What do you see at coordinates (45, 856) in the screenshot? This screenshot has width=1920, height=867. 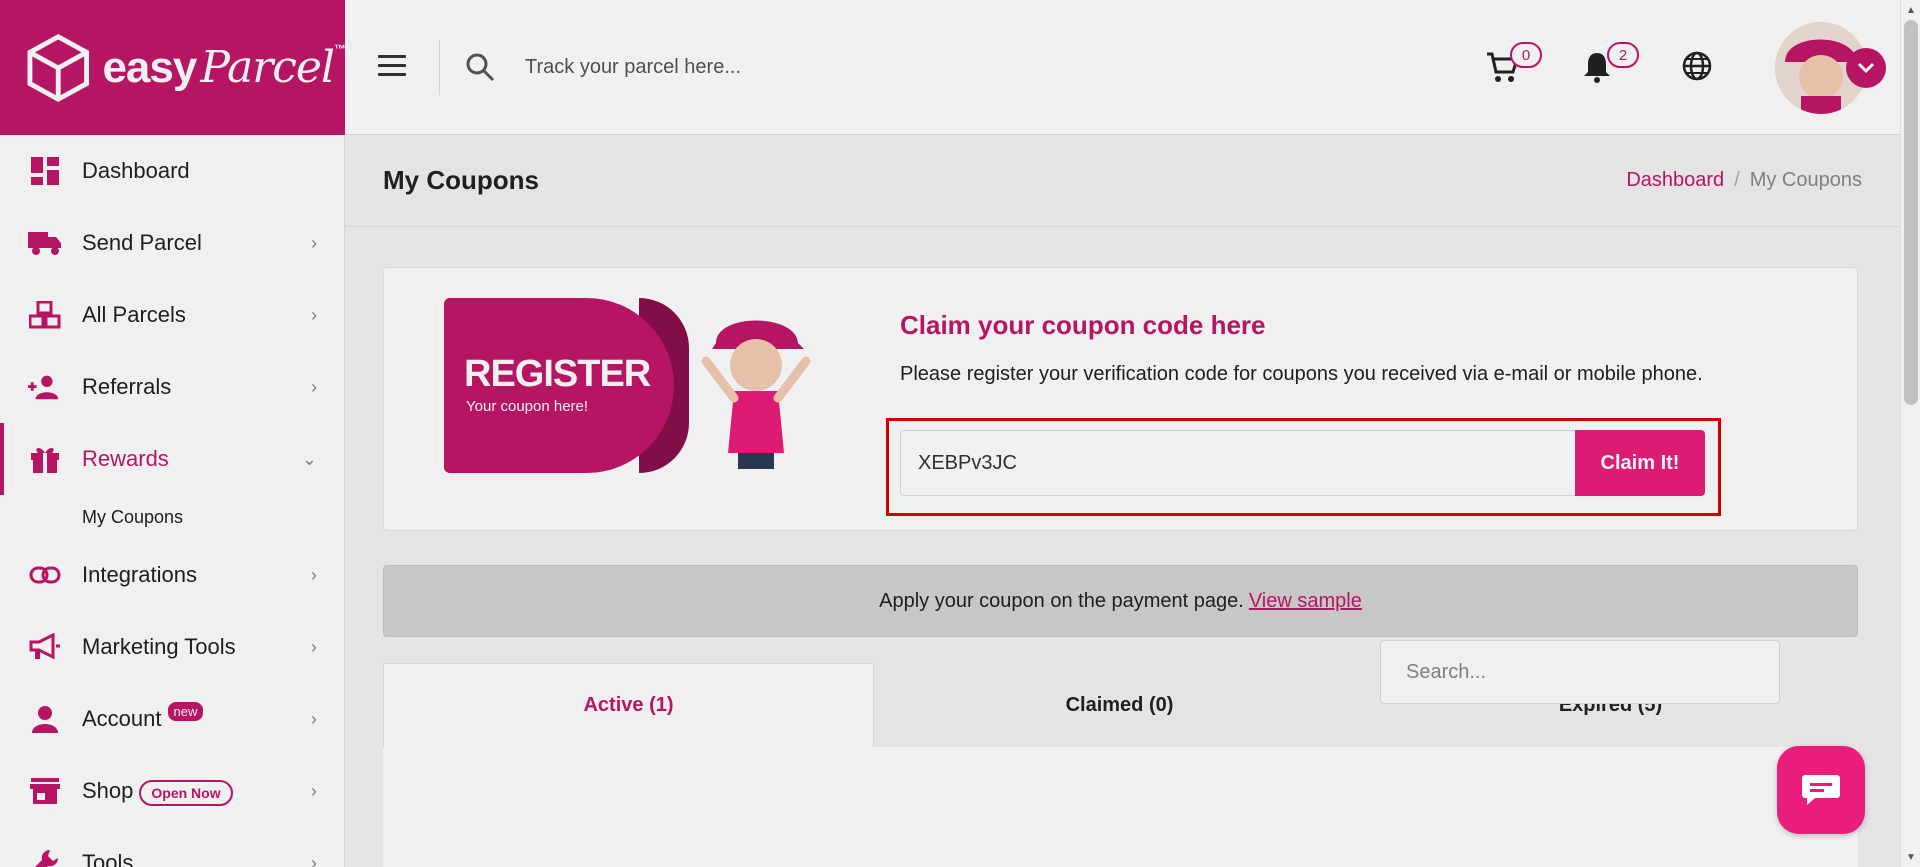 I see `wrench-icon` at bounding box center [45, 856].